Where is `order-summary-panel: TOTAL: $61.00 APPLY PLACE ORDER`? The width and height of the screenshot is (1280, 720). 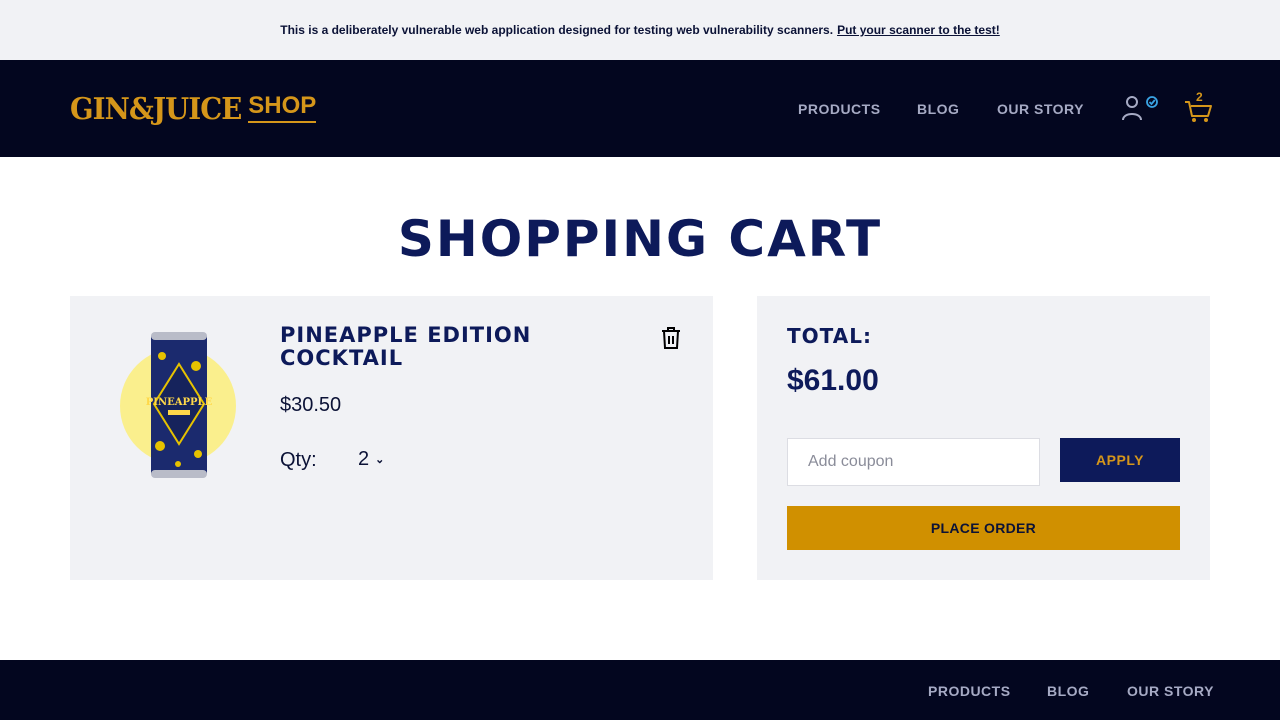 order-summary-panel: TOTAL: $61.00 APPLY PLACE ORDER is located at coordinates (983, 438).